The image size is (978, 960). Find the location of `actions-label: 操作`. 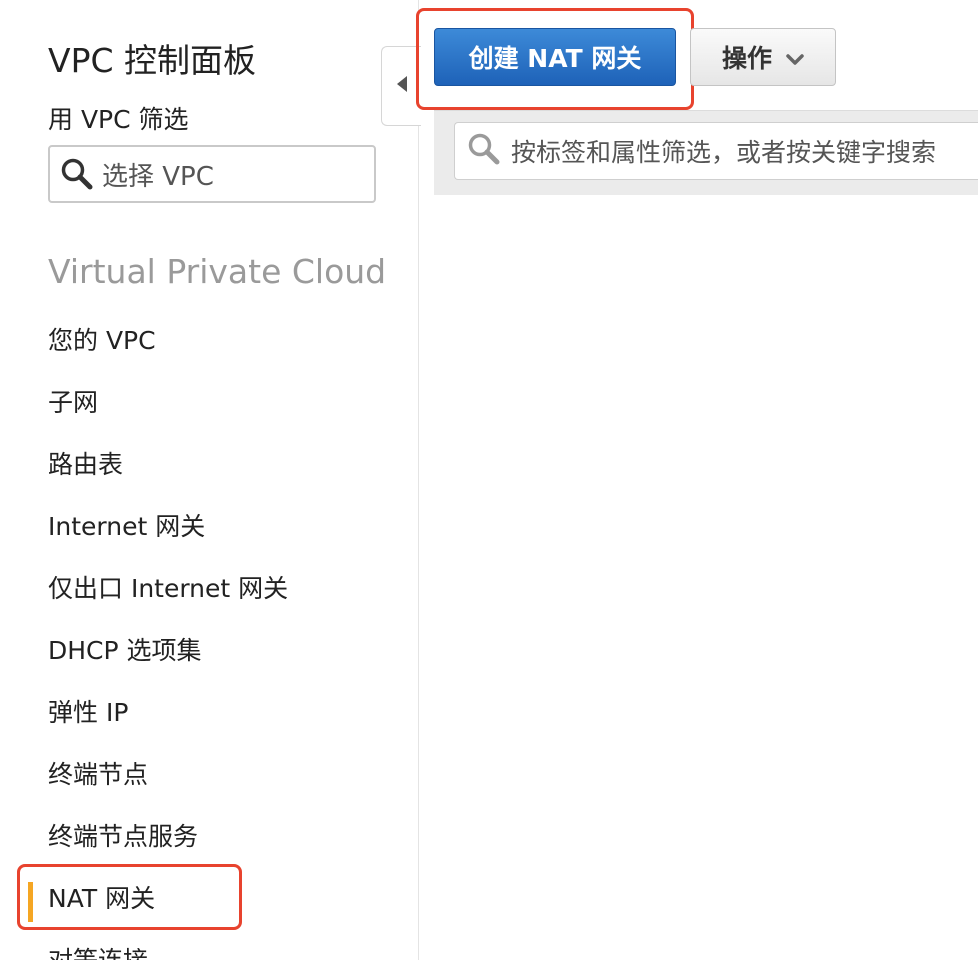

actions-label: 操作 is located at coordinates (746, 58).